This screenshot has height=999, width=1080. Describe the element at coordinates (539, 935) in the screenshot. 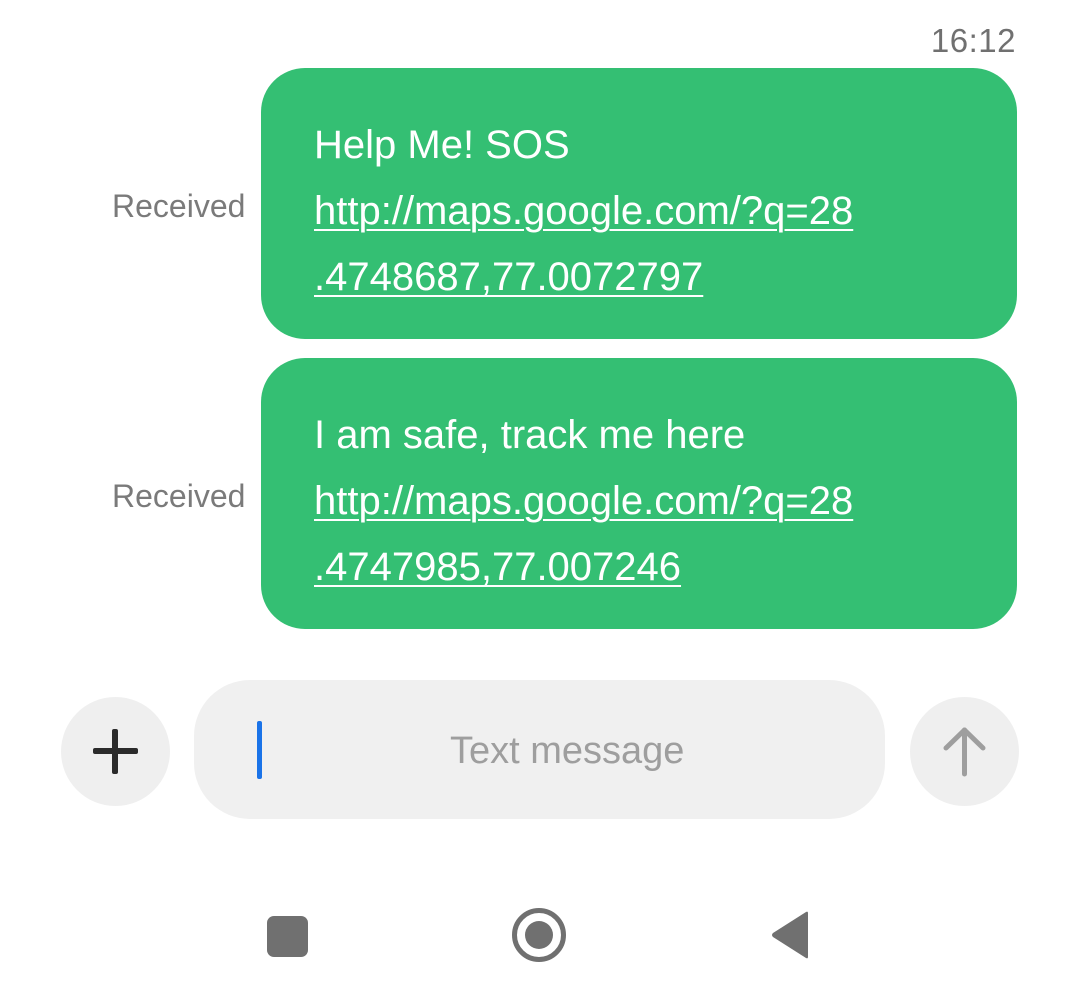

I see `circle-icon` at that location.